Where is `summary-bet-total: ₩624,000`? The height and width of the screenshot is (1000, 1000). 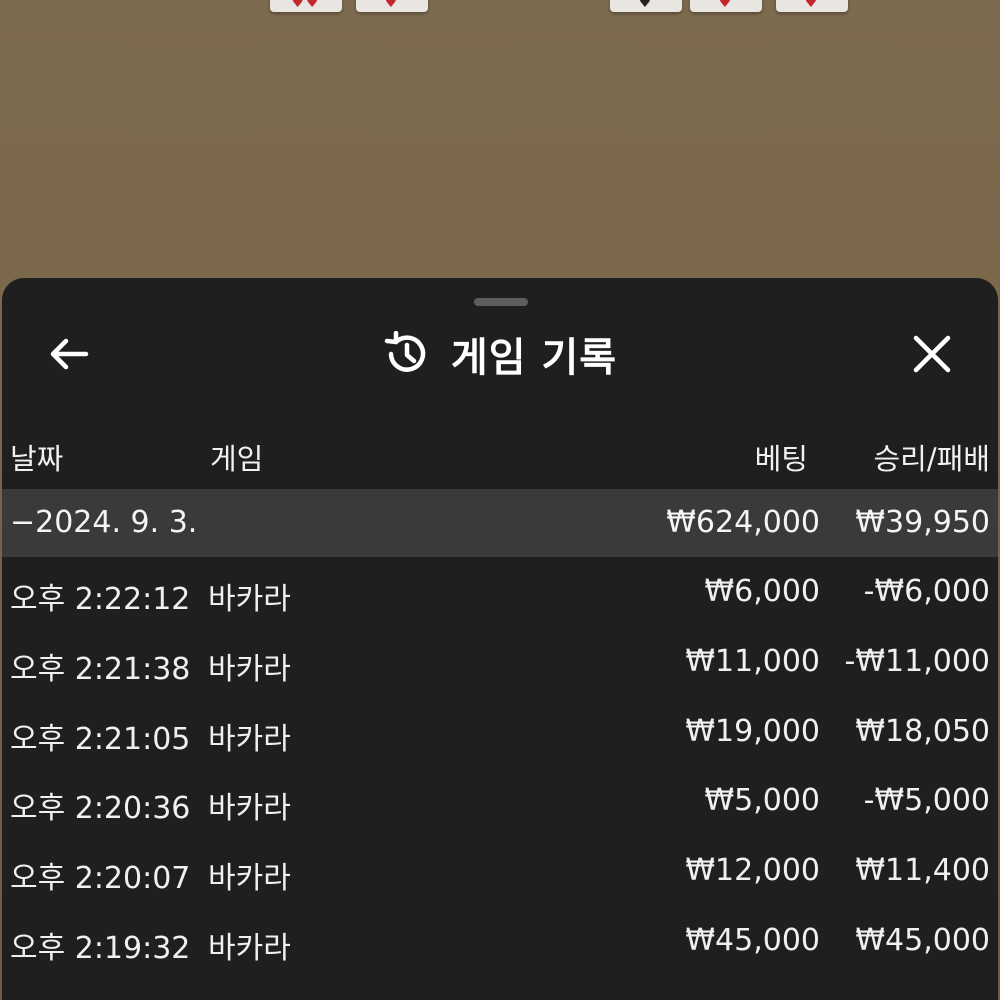 summary-bet-total: ₩624,000 is located at coordinates (743, 522).